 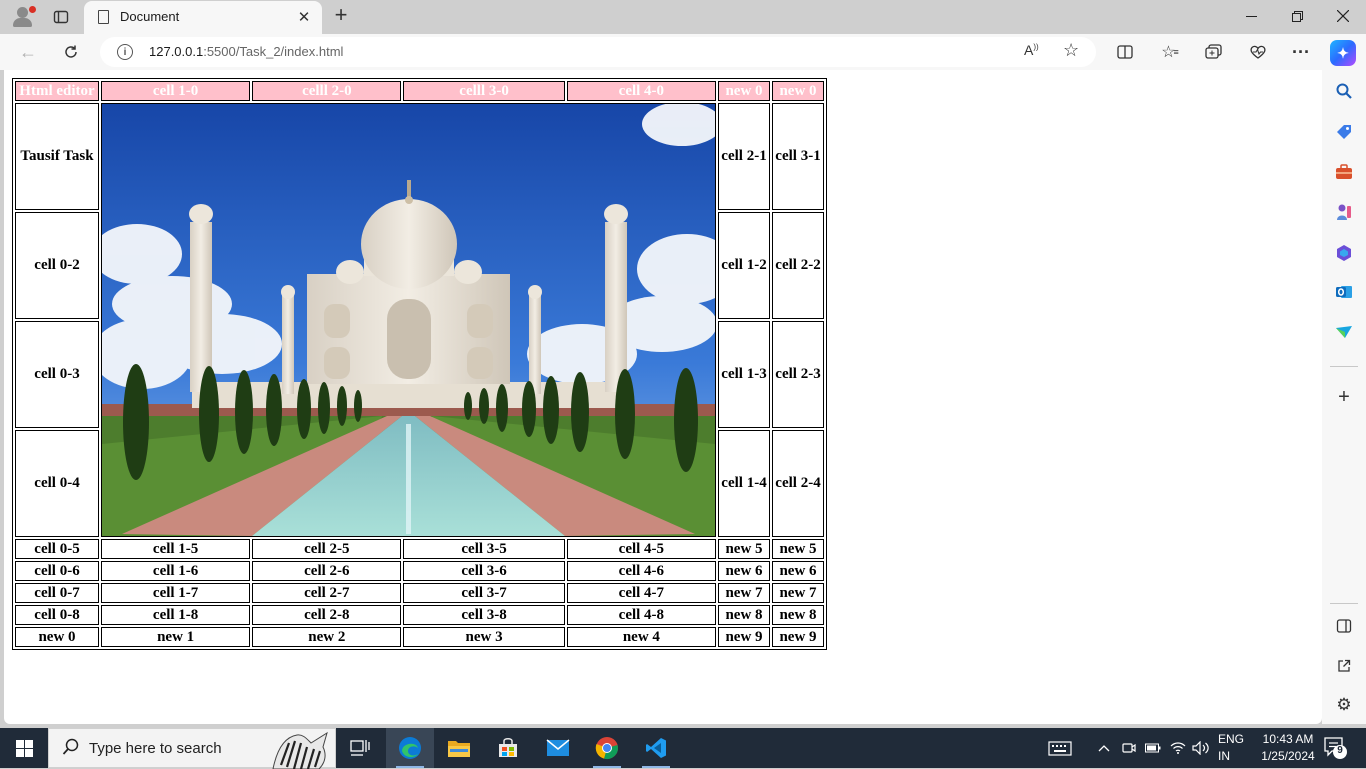 What do you see at coordinates (1340, 750) in the screenshot?
I see `notification-count: 9` at bounding box center [1340, 750].